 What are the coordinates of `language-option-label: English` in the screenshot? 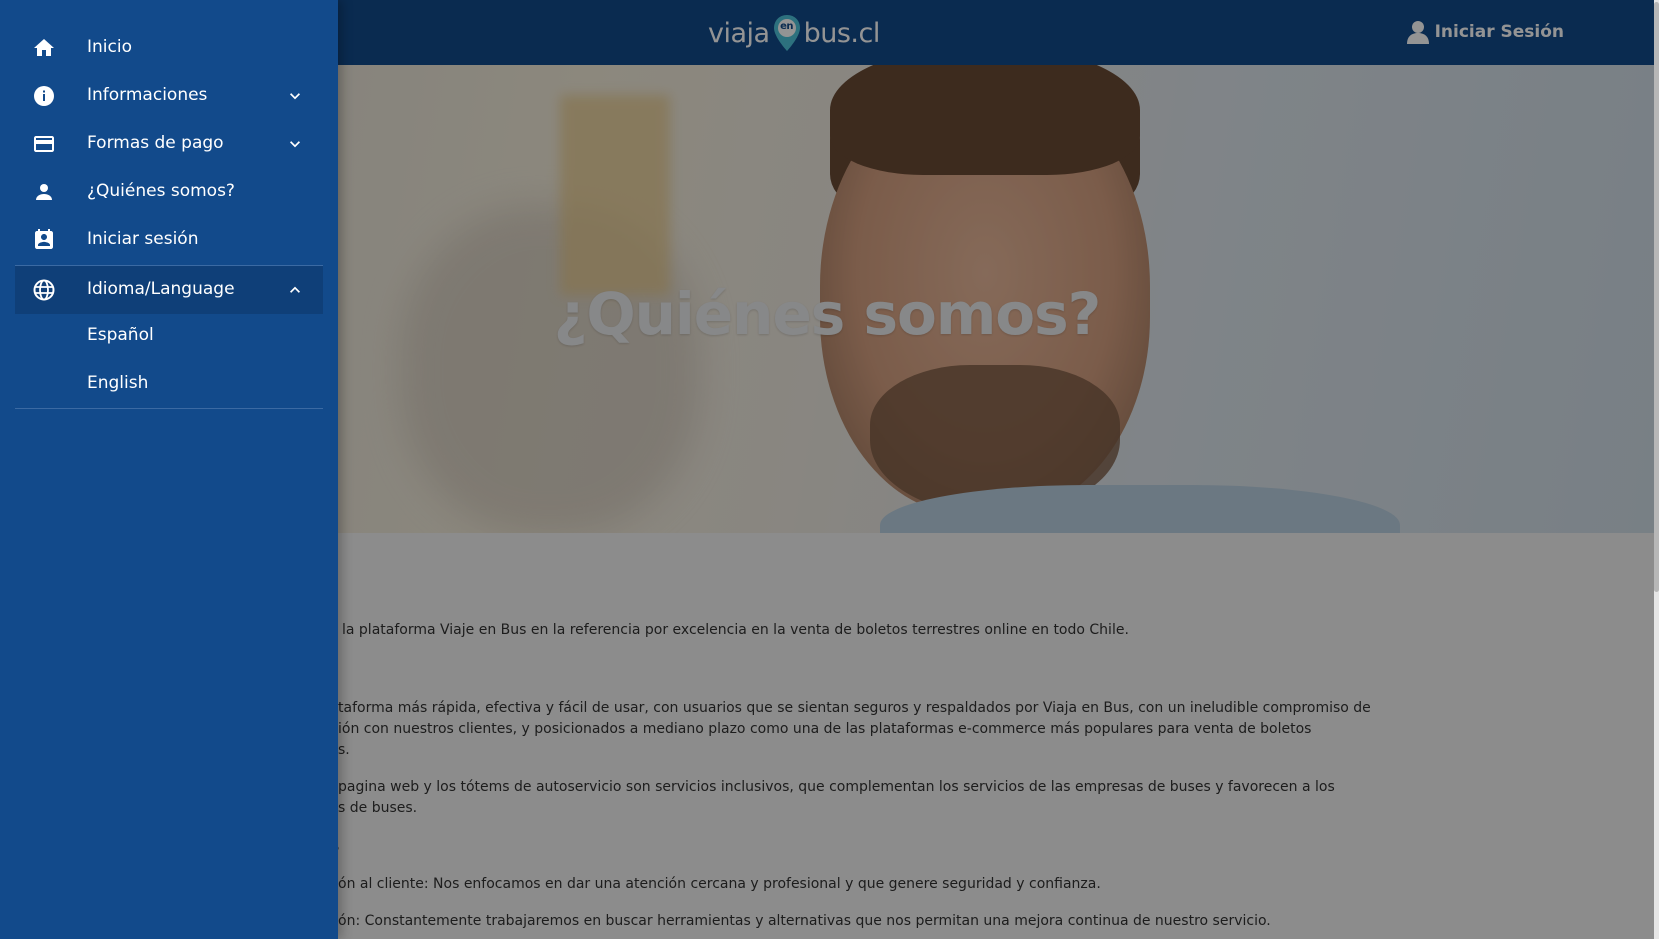 It's located at (118, 383).